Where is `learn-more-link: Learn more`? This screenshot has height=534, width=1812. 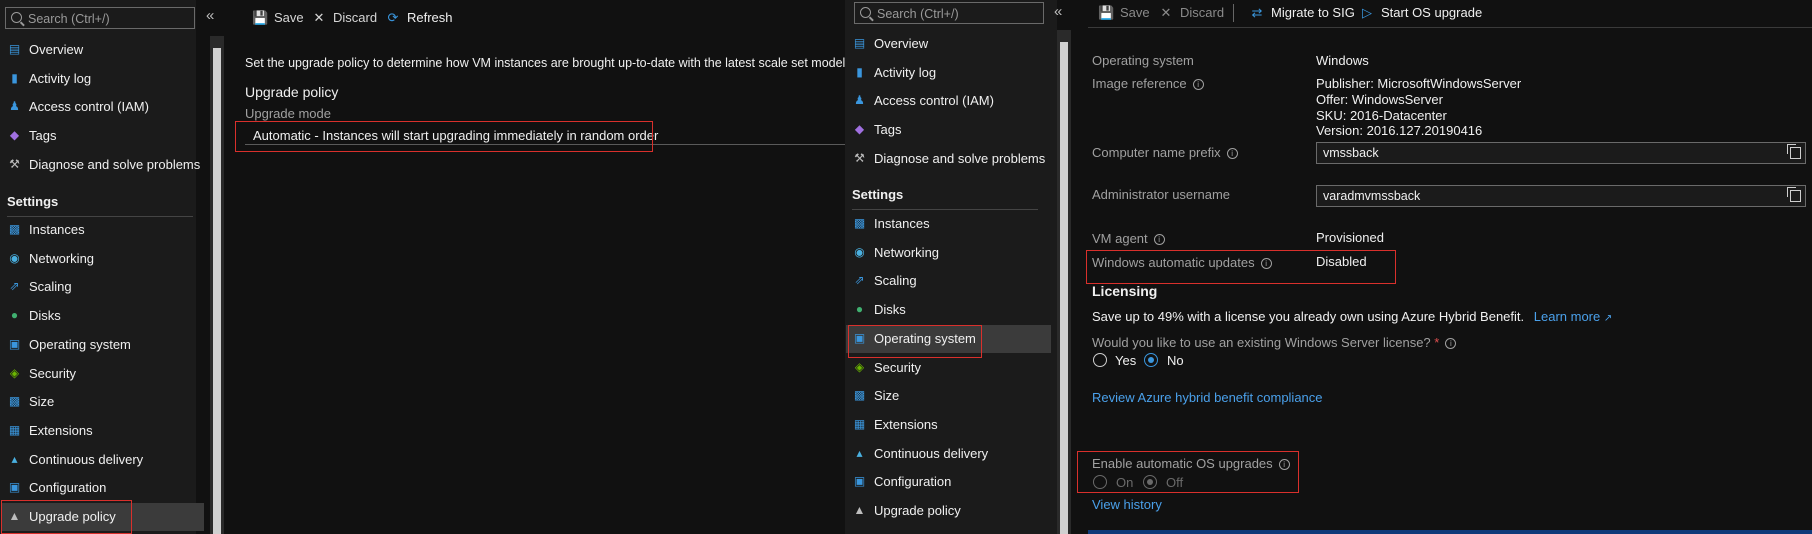 learn-more-link: Learn more is located at coordinates (1567, 316).